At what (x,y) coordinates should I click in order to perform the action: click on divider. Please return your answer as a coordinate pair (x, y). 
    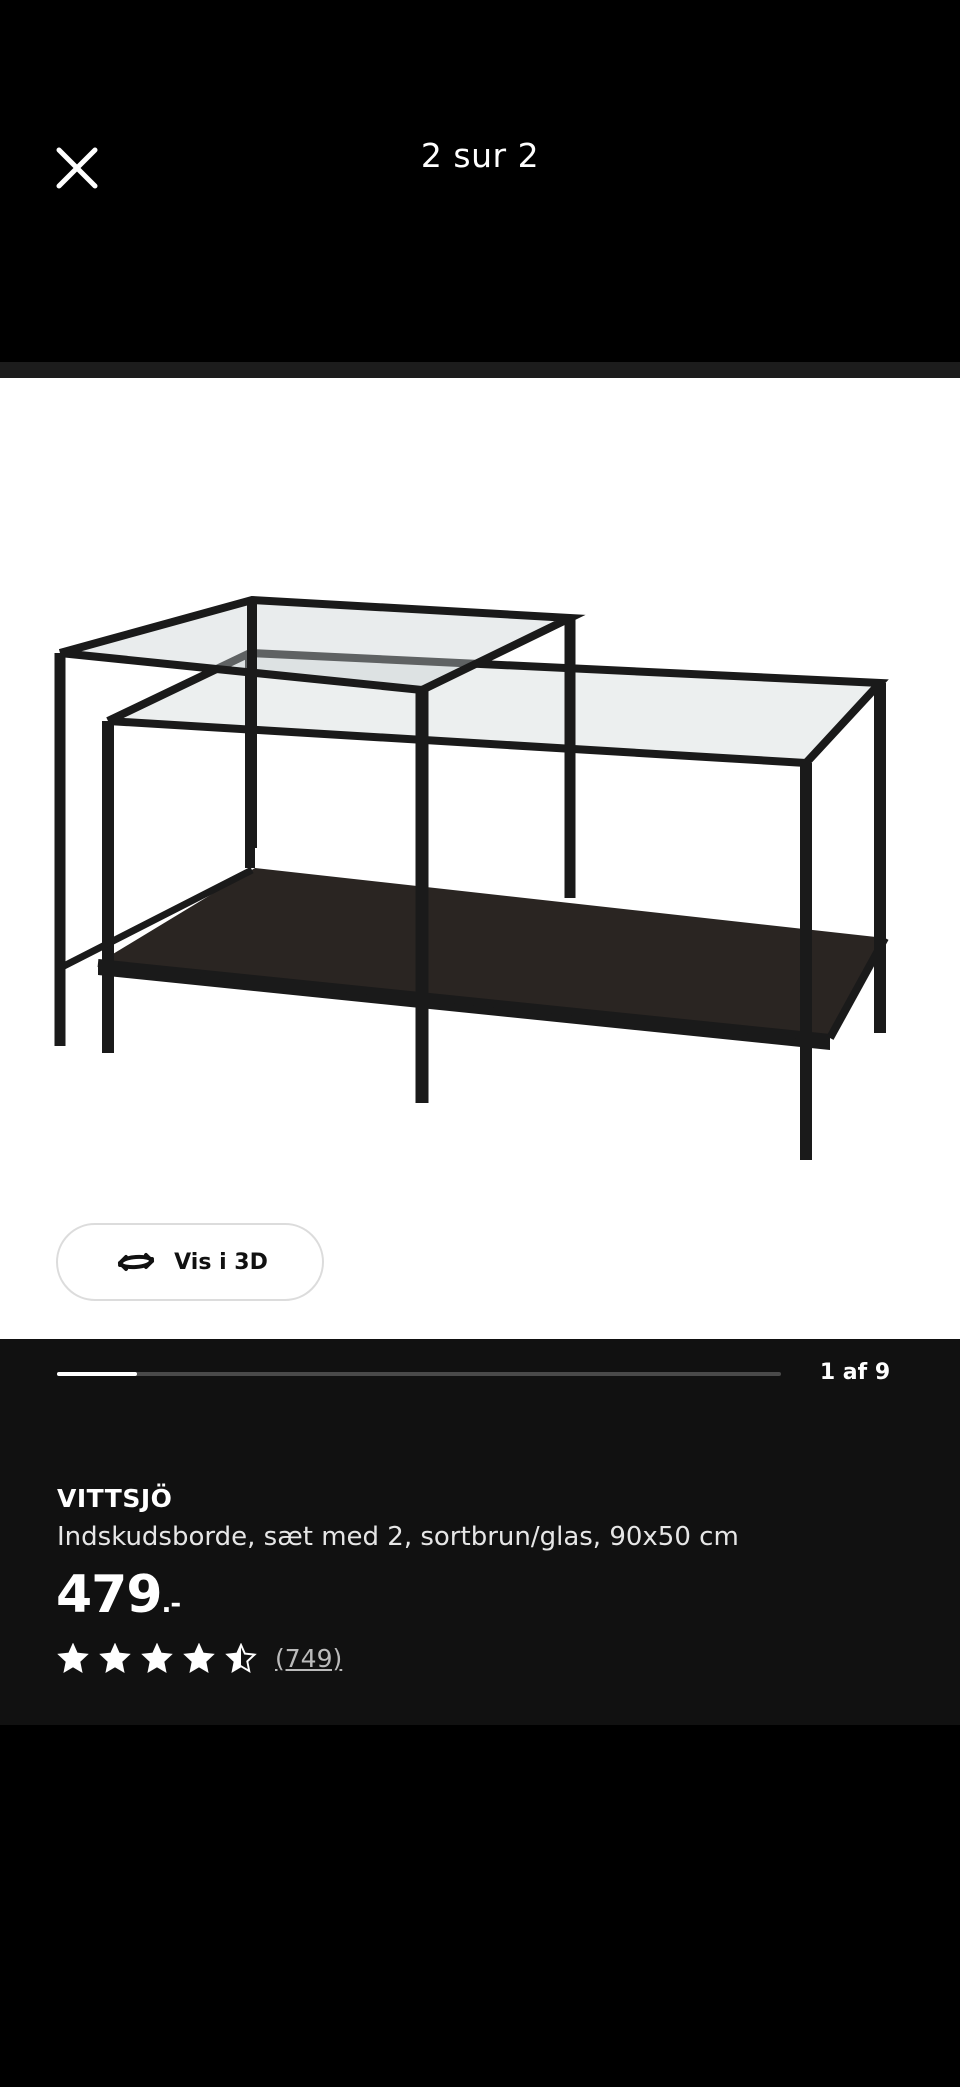
    Looking at the image, I should click on (480, 370).